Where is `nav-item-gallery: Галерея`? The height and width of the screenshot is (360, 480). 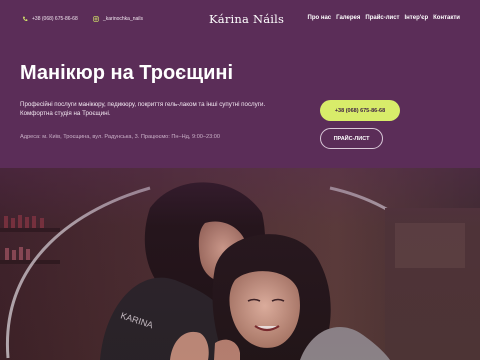 nav-item-gallery: Галерея is located at coordinates (348, 18).